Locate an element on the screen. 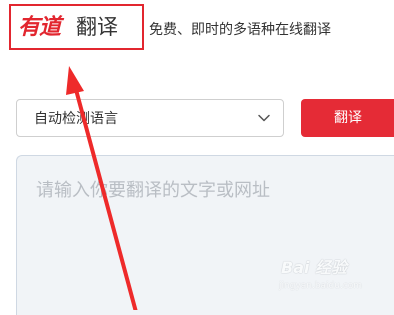 This screenshot has width=394, height=315. language-select: 自动检测语言 is located at coordinates (150, 118).